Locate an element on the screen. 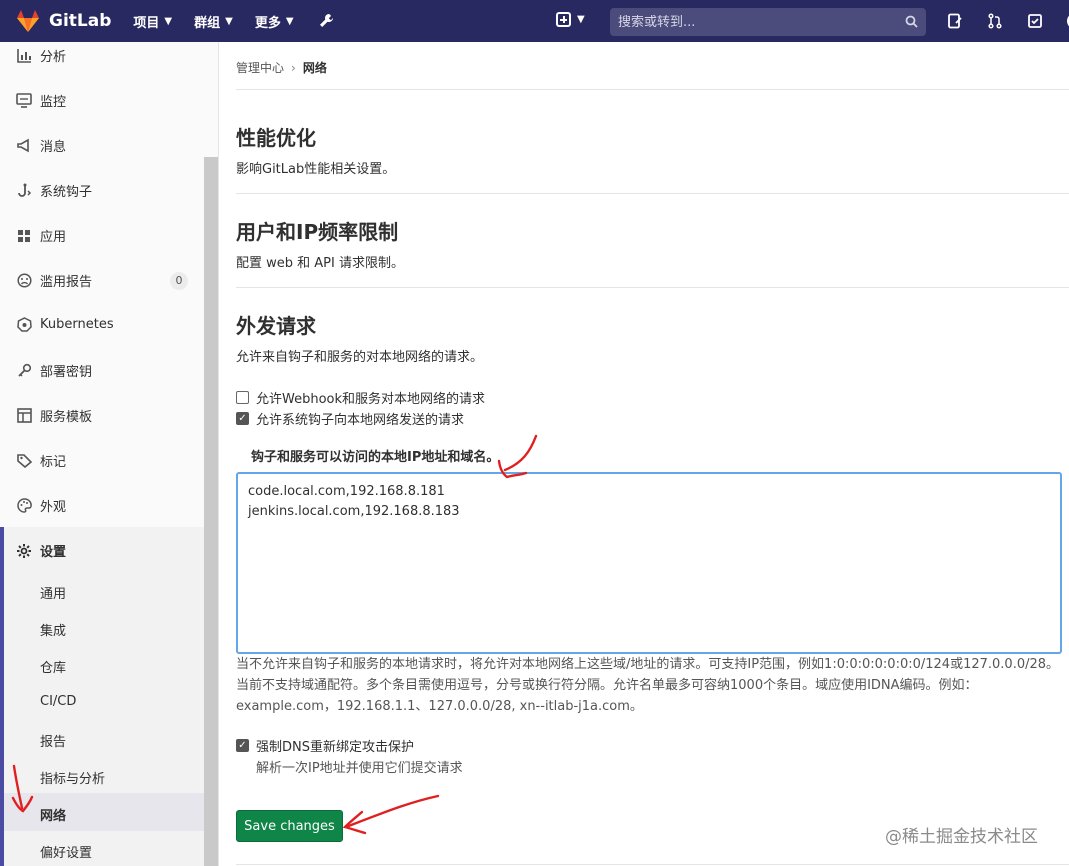 The image size is (1069, 866). new-item-dropdown: ▼ is located at coordinates (570, 19).